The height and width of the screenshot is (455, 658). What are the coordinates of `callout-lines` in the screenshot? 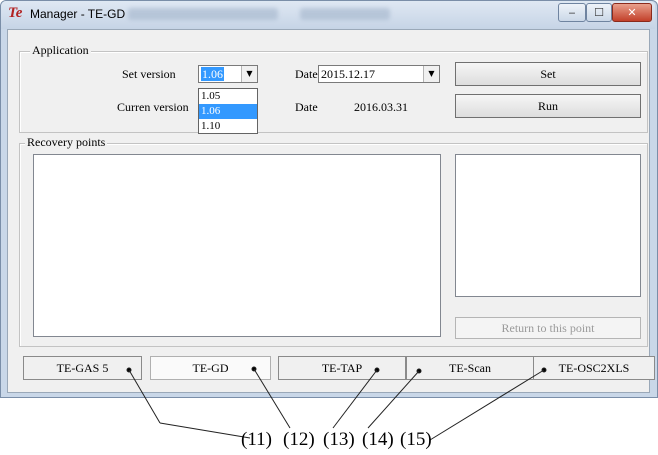 It's located at (336, 403).